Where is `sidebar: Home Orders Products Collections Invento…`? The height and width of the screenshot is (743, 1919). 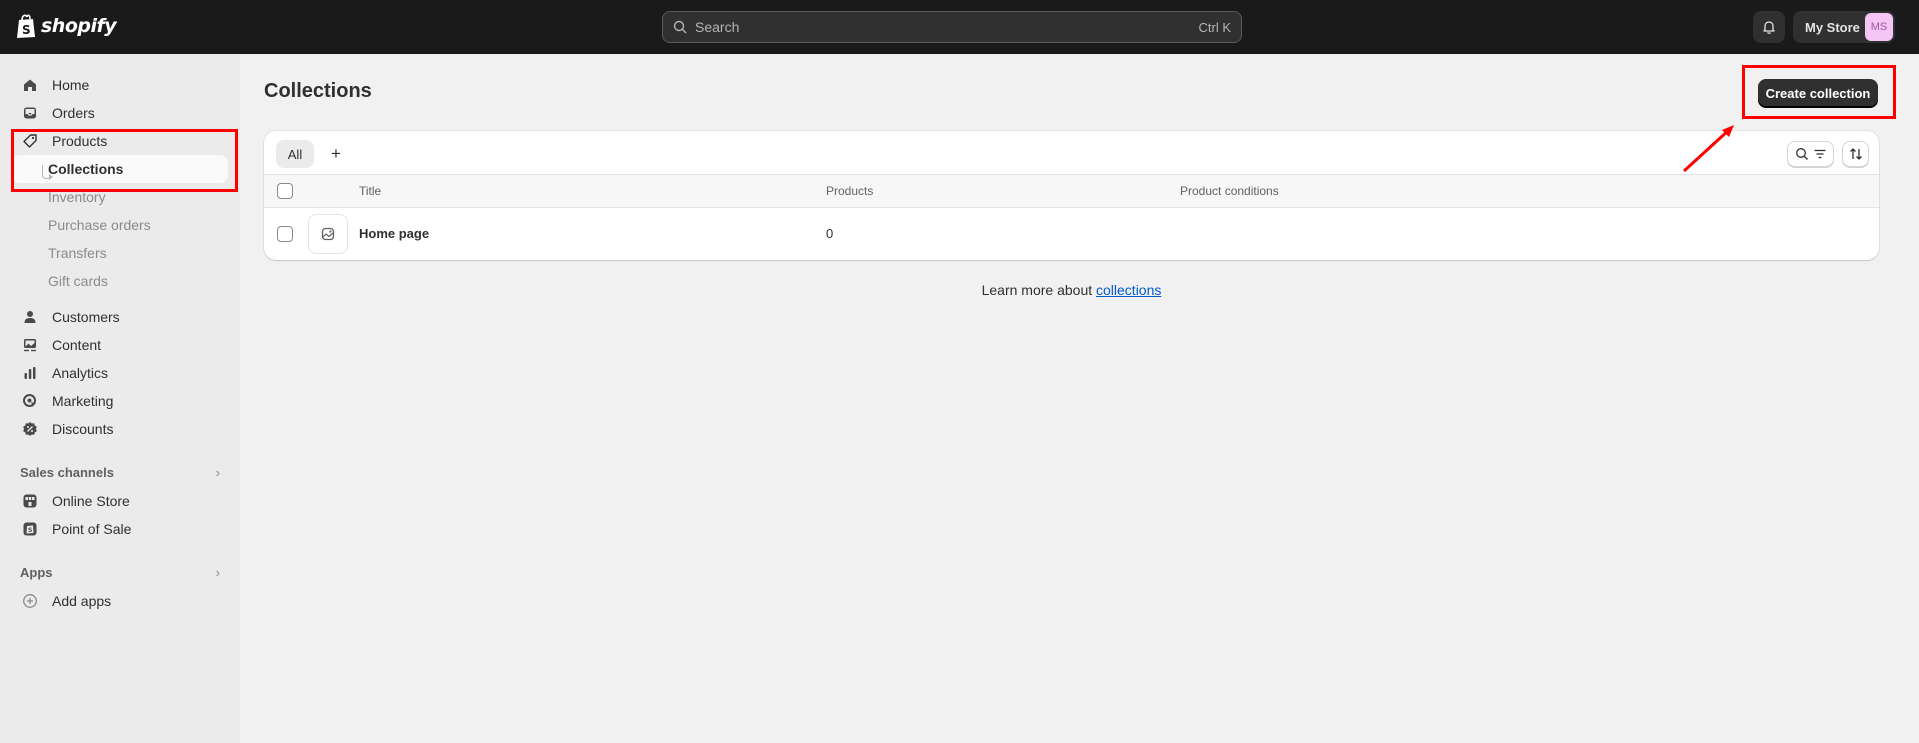 sidebar: Home Orders Products Collections Invento… is located at coordinates (120, 398).